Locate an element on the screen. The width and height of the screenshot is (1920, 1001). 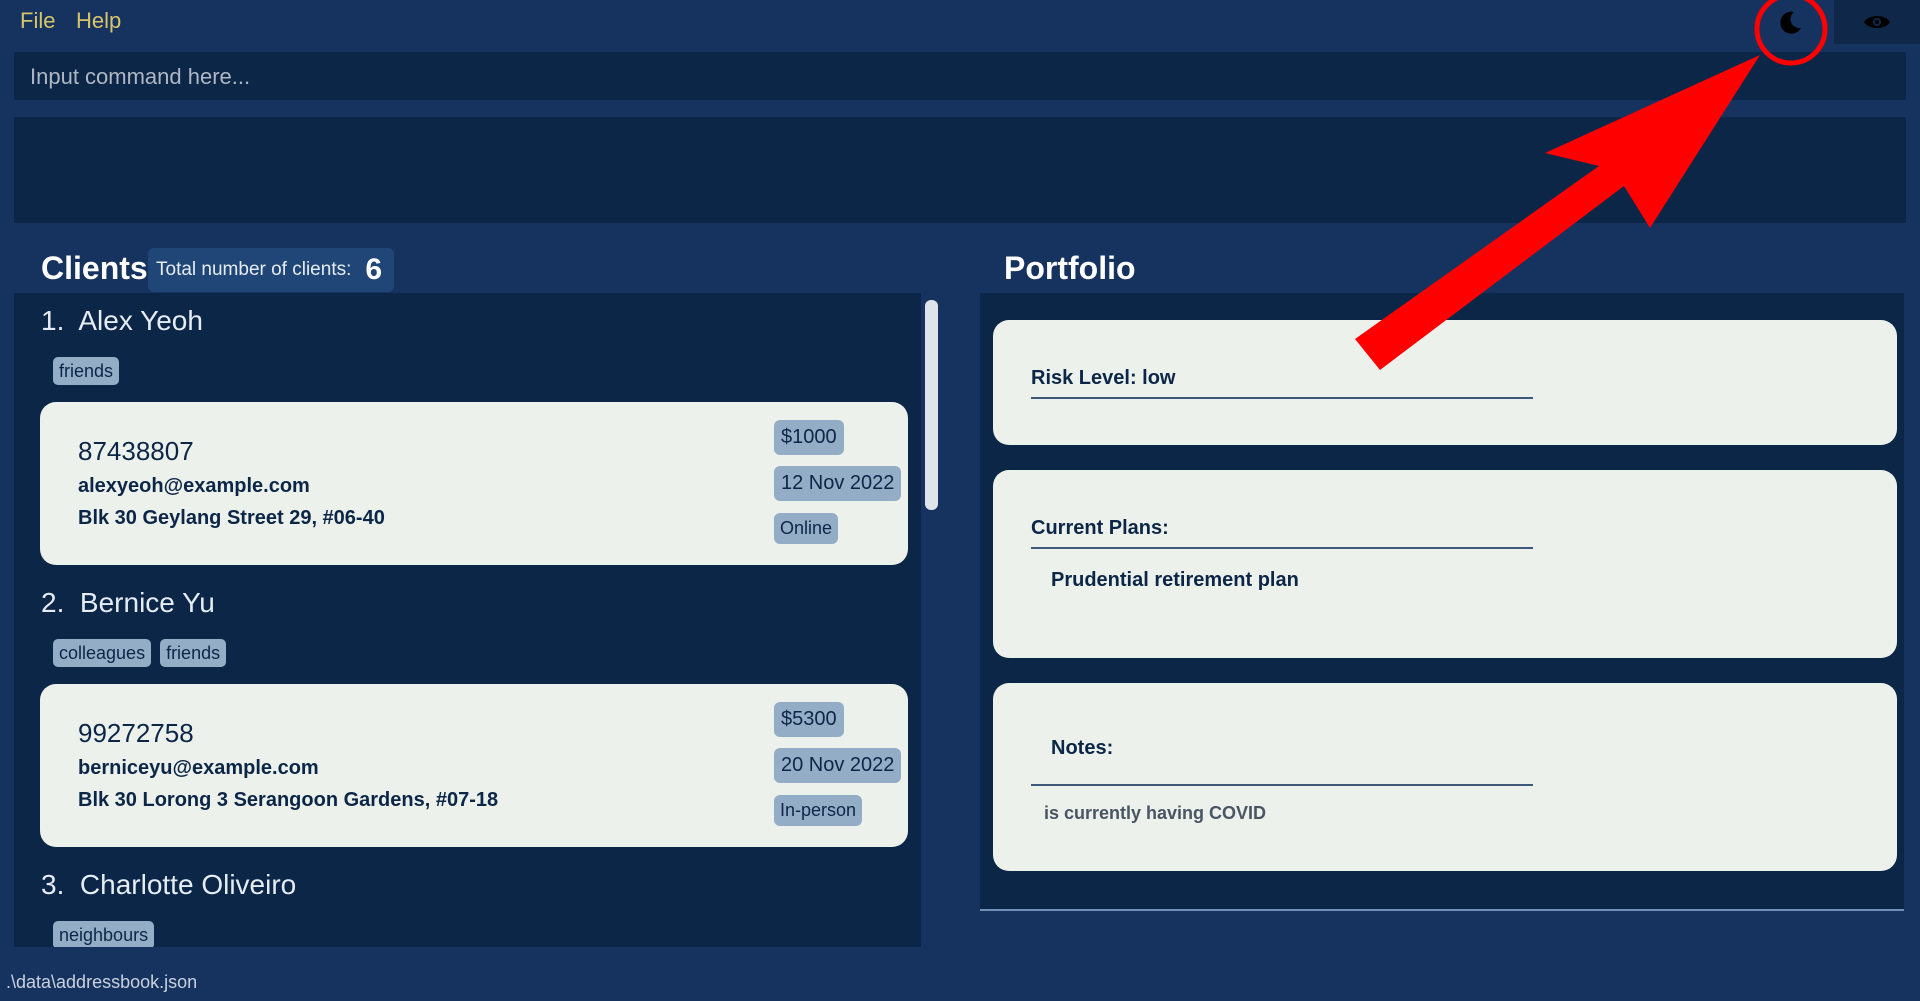
tag: neighbours is located at coordinates (104, 934).